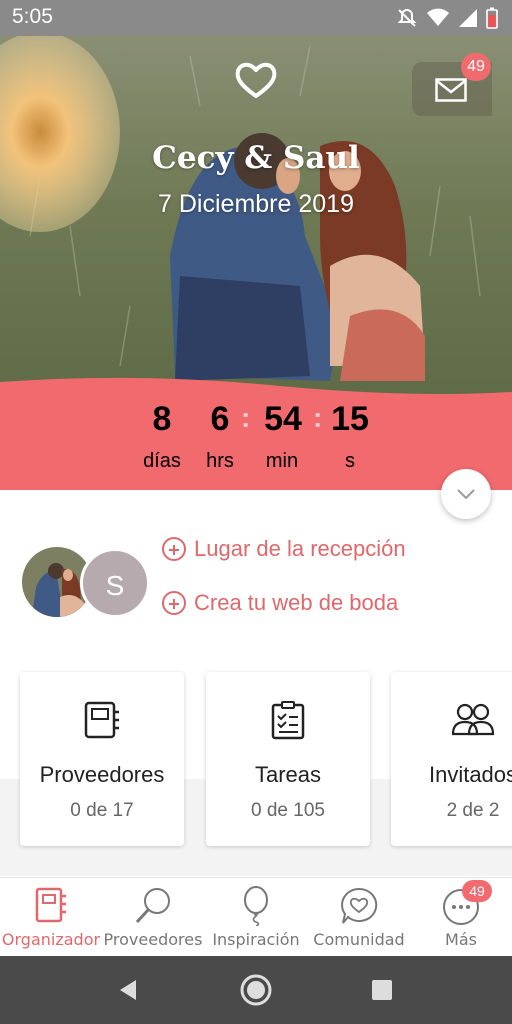 This screenshot has width=512, height=1024. Describe the element at coordinates (473, 810) in the screenshot. I see `card-count: 2 de 2` at that location.